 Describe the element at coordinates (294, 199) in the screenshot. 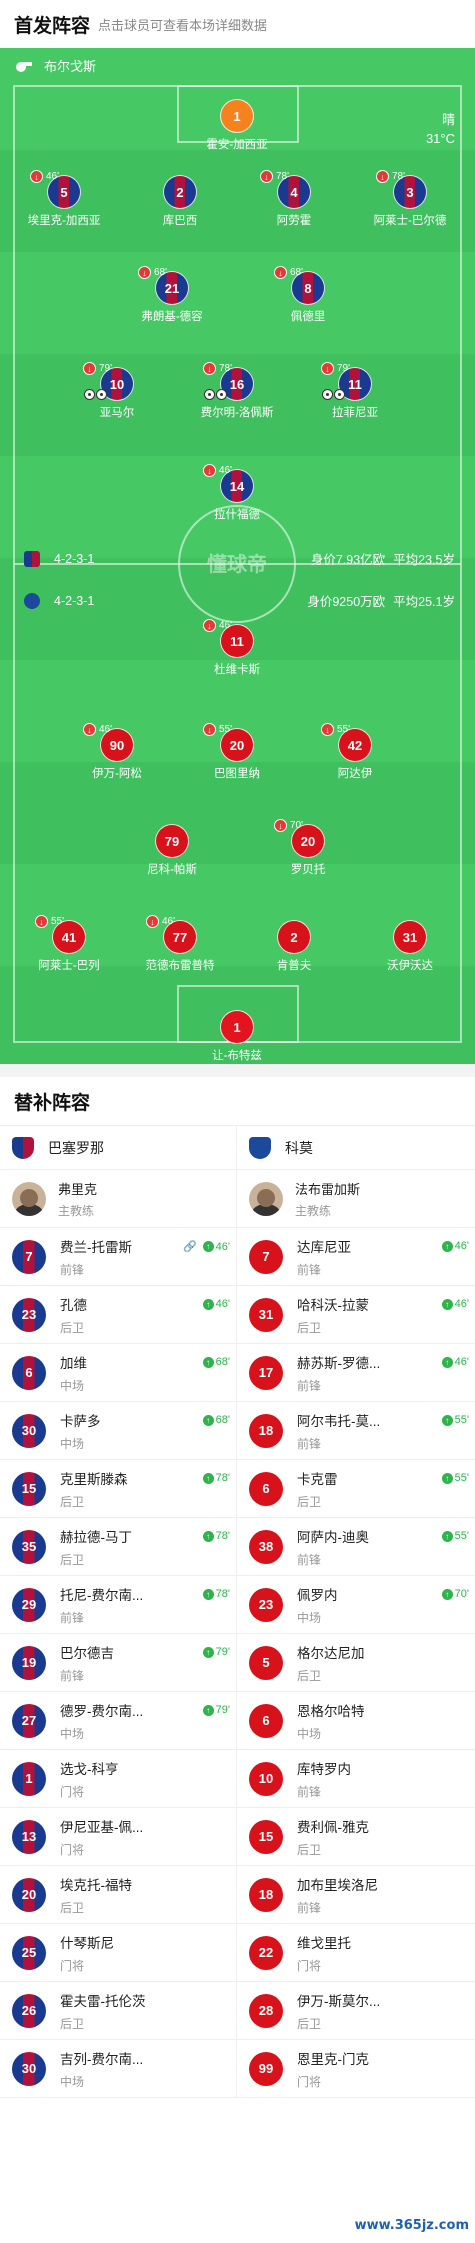

I see `lineup_home-player: 4 ↓ 78' 阿劳霍` at that location.